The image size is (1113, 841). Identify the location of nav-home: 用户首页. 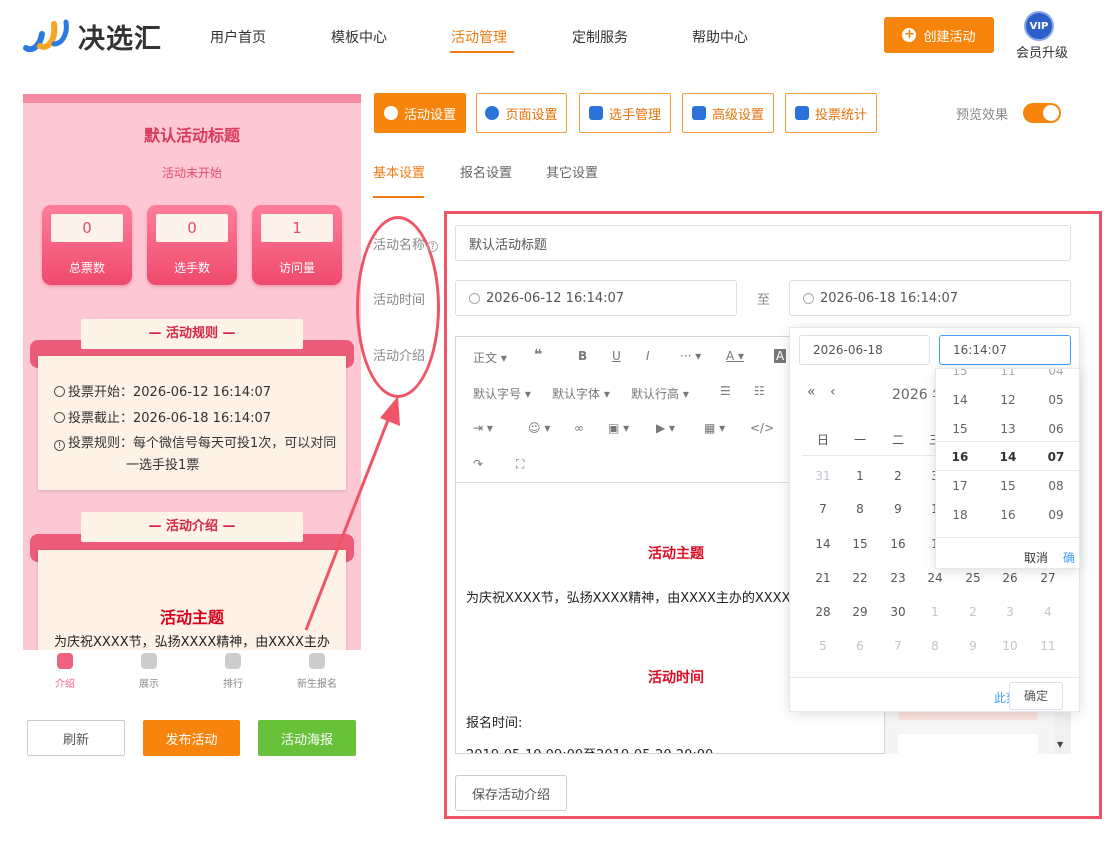
(238, 37).